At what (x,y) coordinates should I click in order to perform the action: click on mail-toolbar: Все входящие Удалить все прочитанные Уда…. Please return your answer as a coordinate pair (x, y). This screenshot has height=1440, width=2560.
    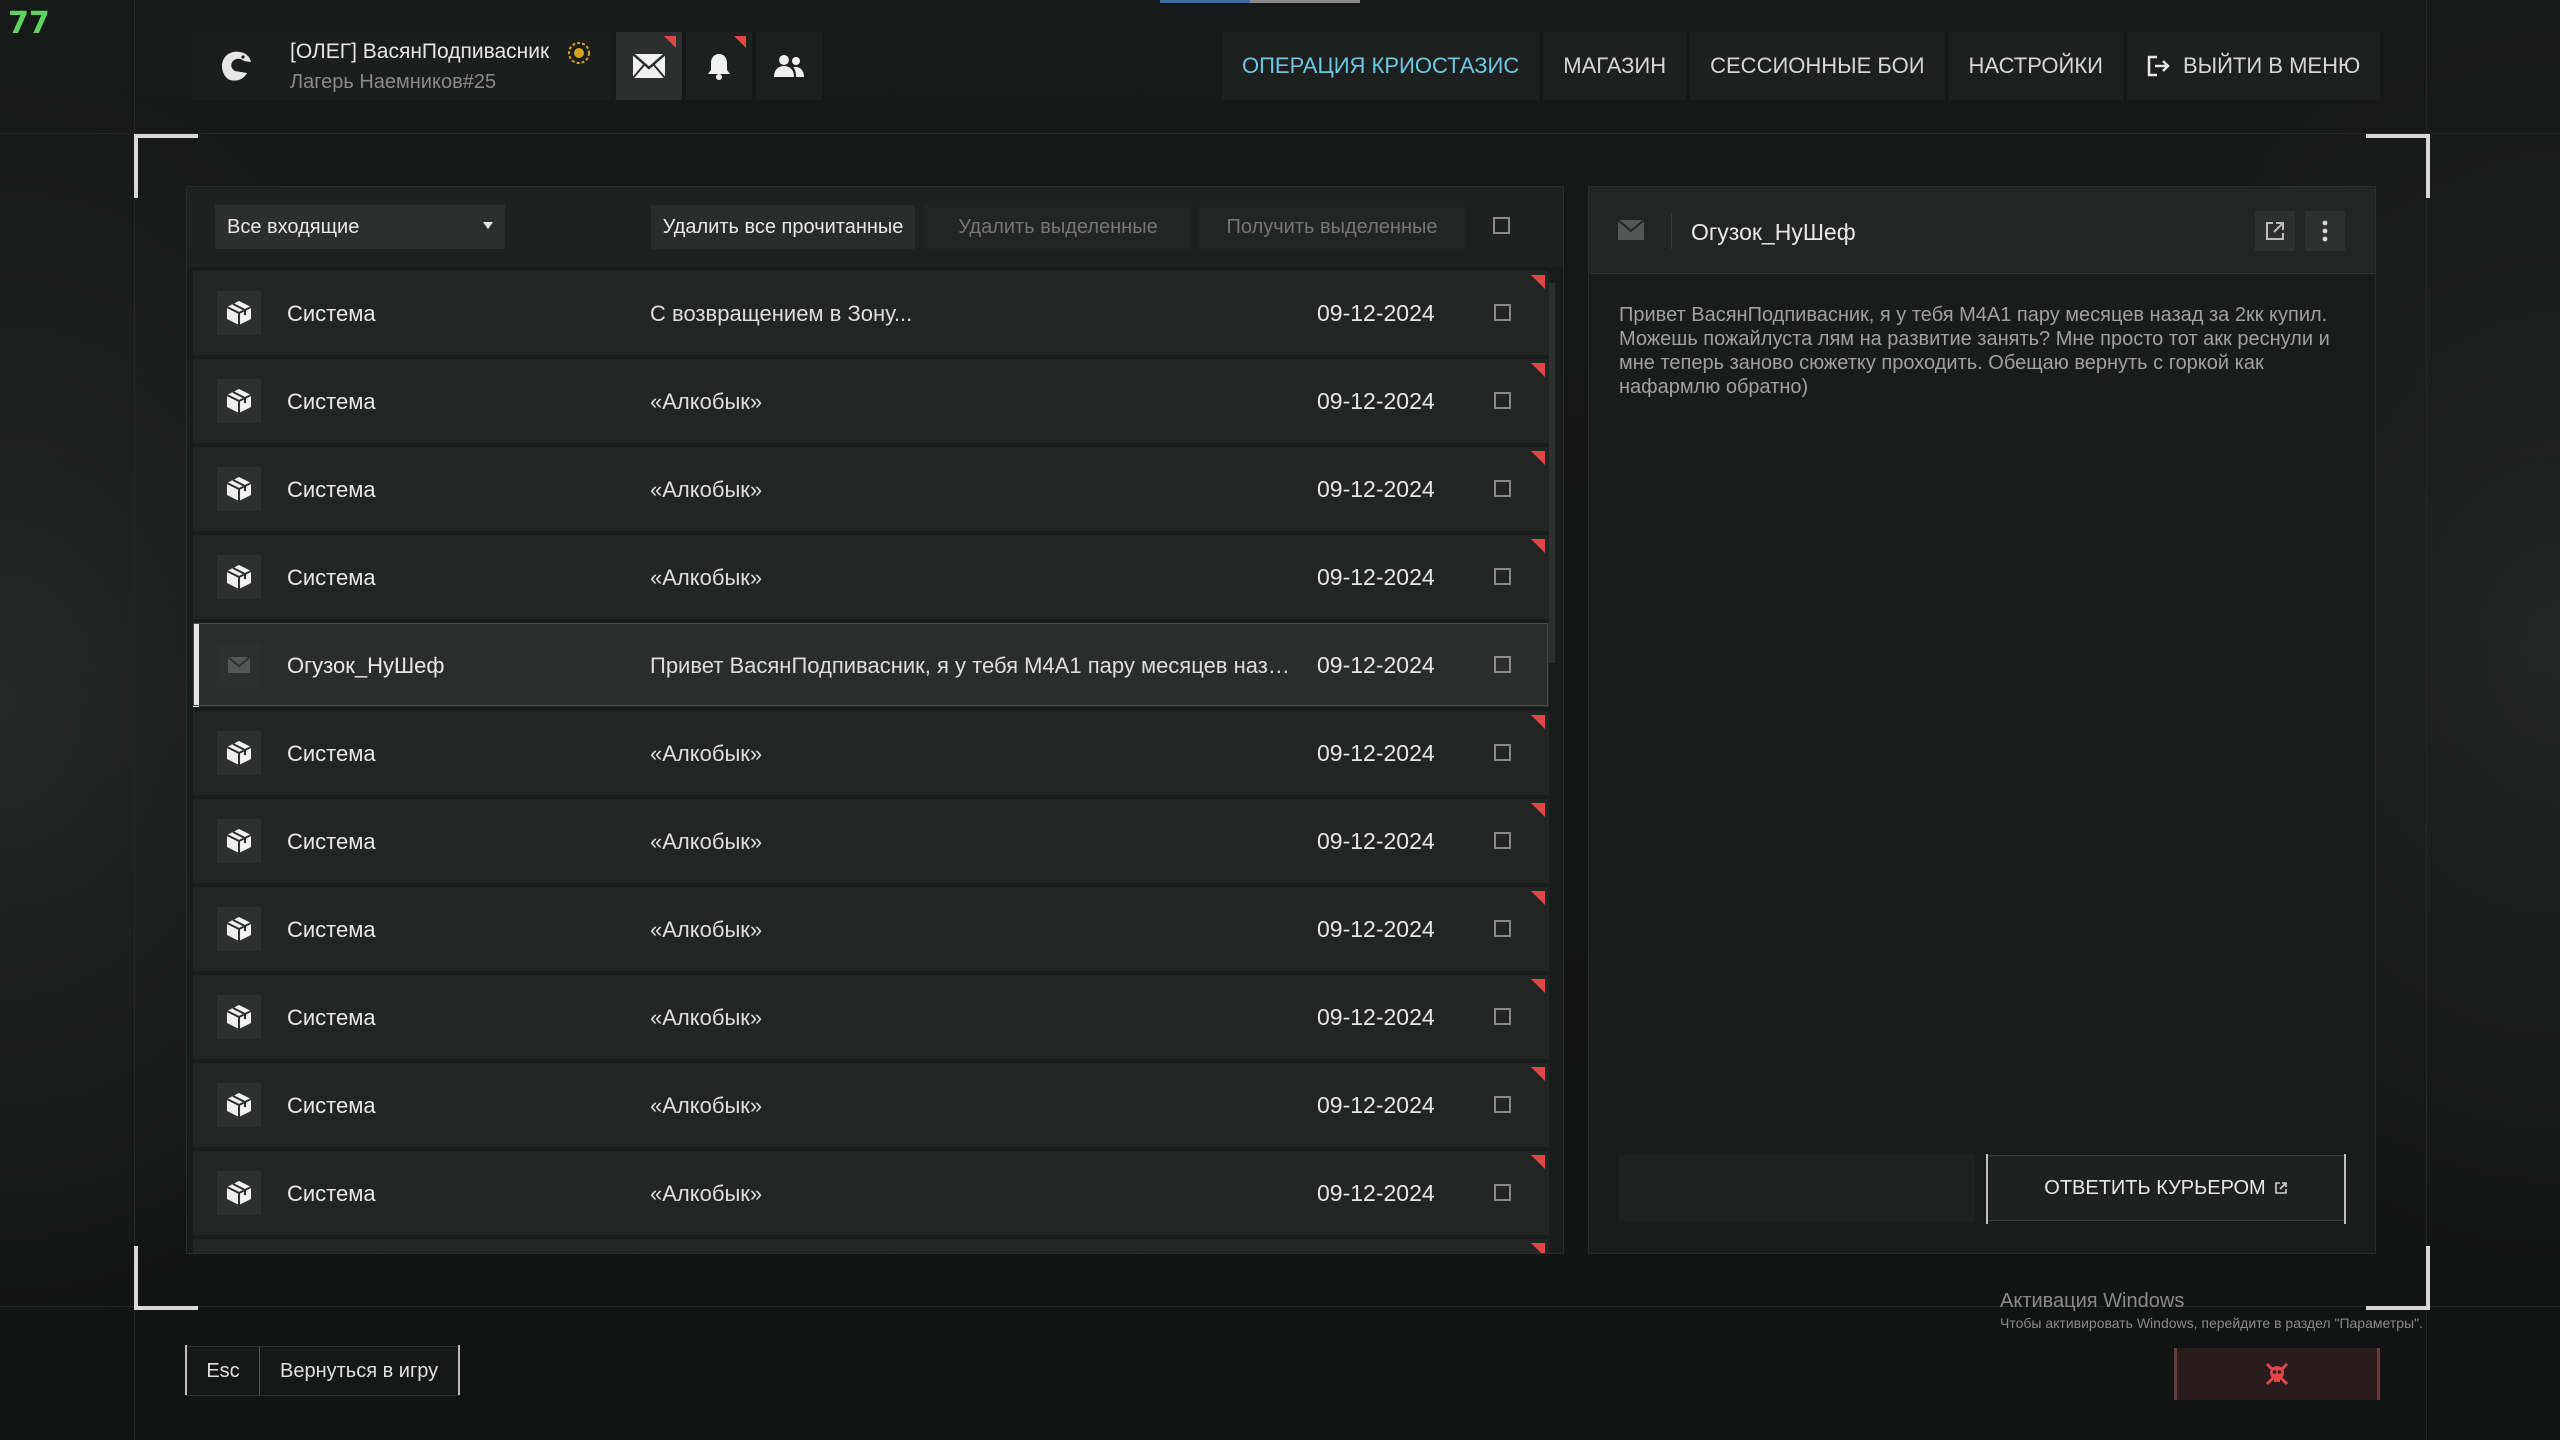
    Looking at the image, I should click on (875, 227).